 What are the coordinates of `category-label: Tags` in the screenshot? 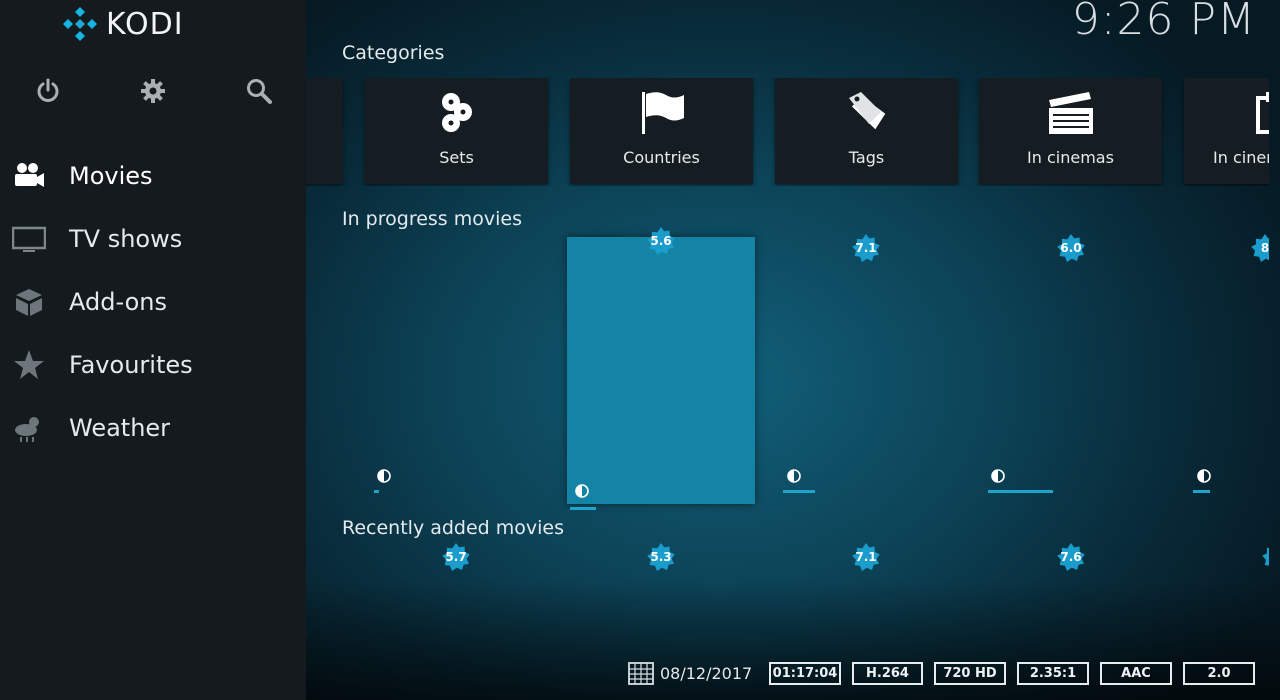 It's located at (866, 157).